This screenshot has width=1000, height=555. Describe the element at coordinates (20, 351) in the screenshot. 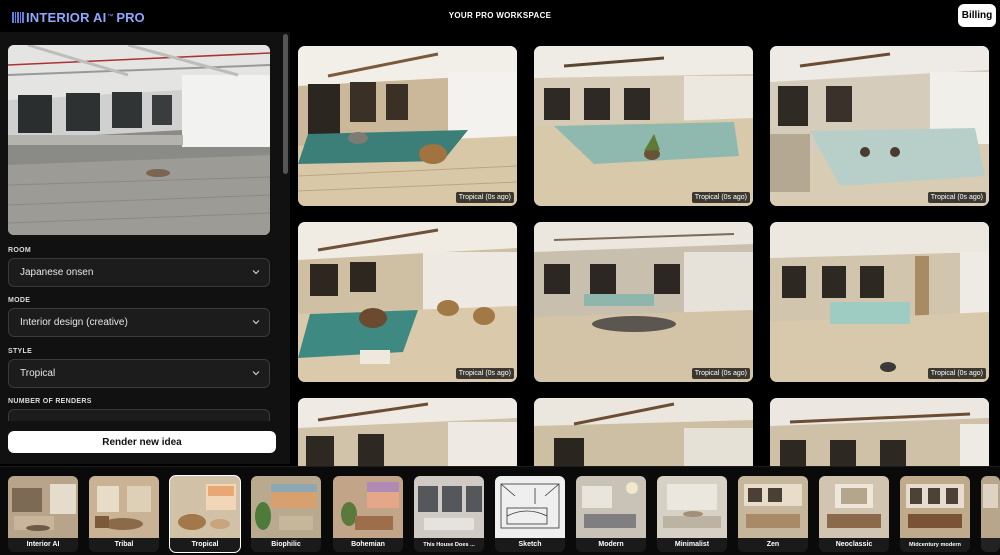

I see `style-label: STYLE` at that location.